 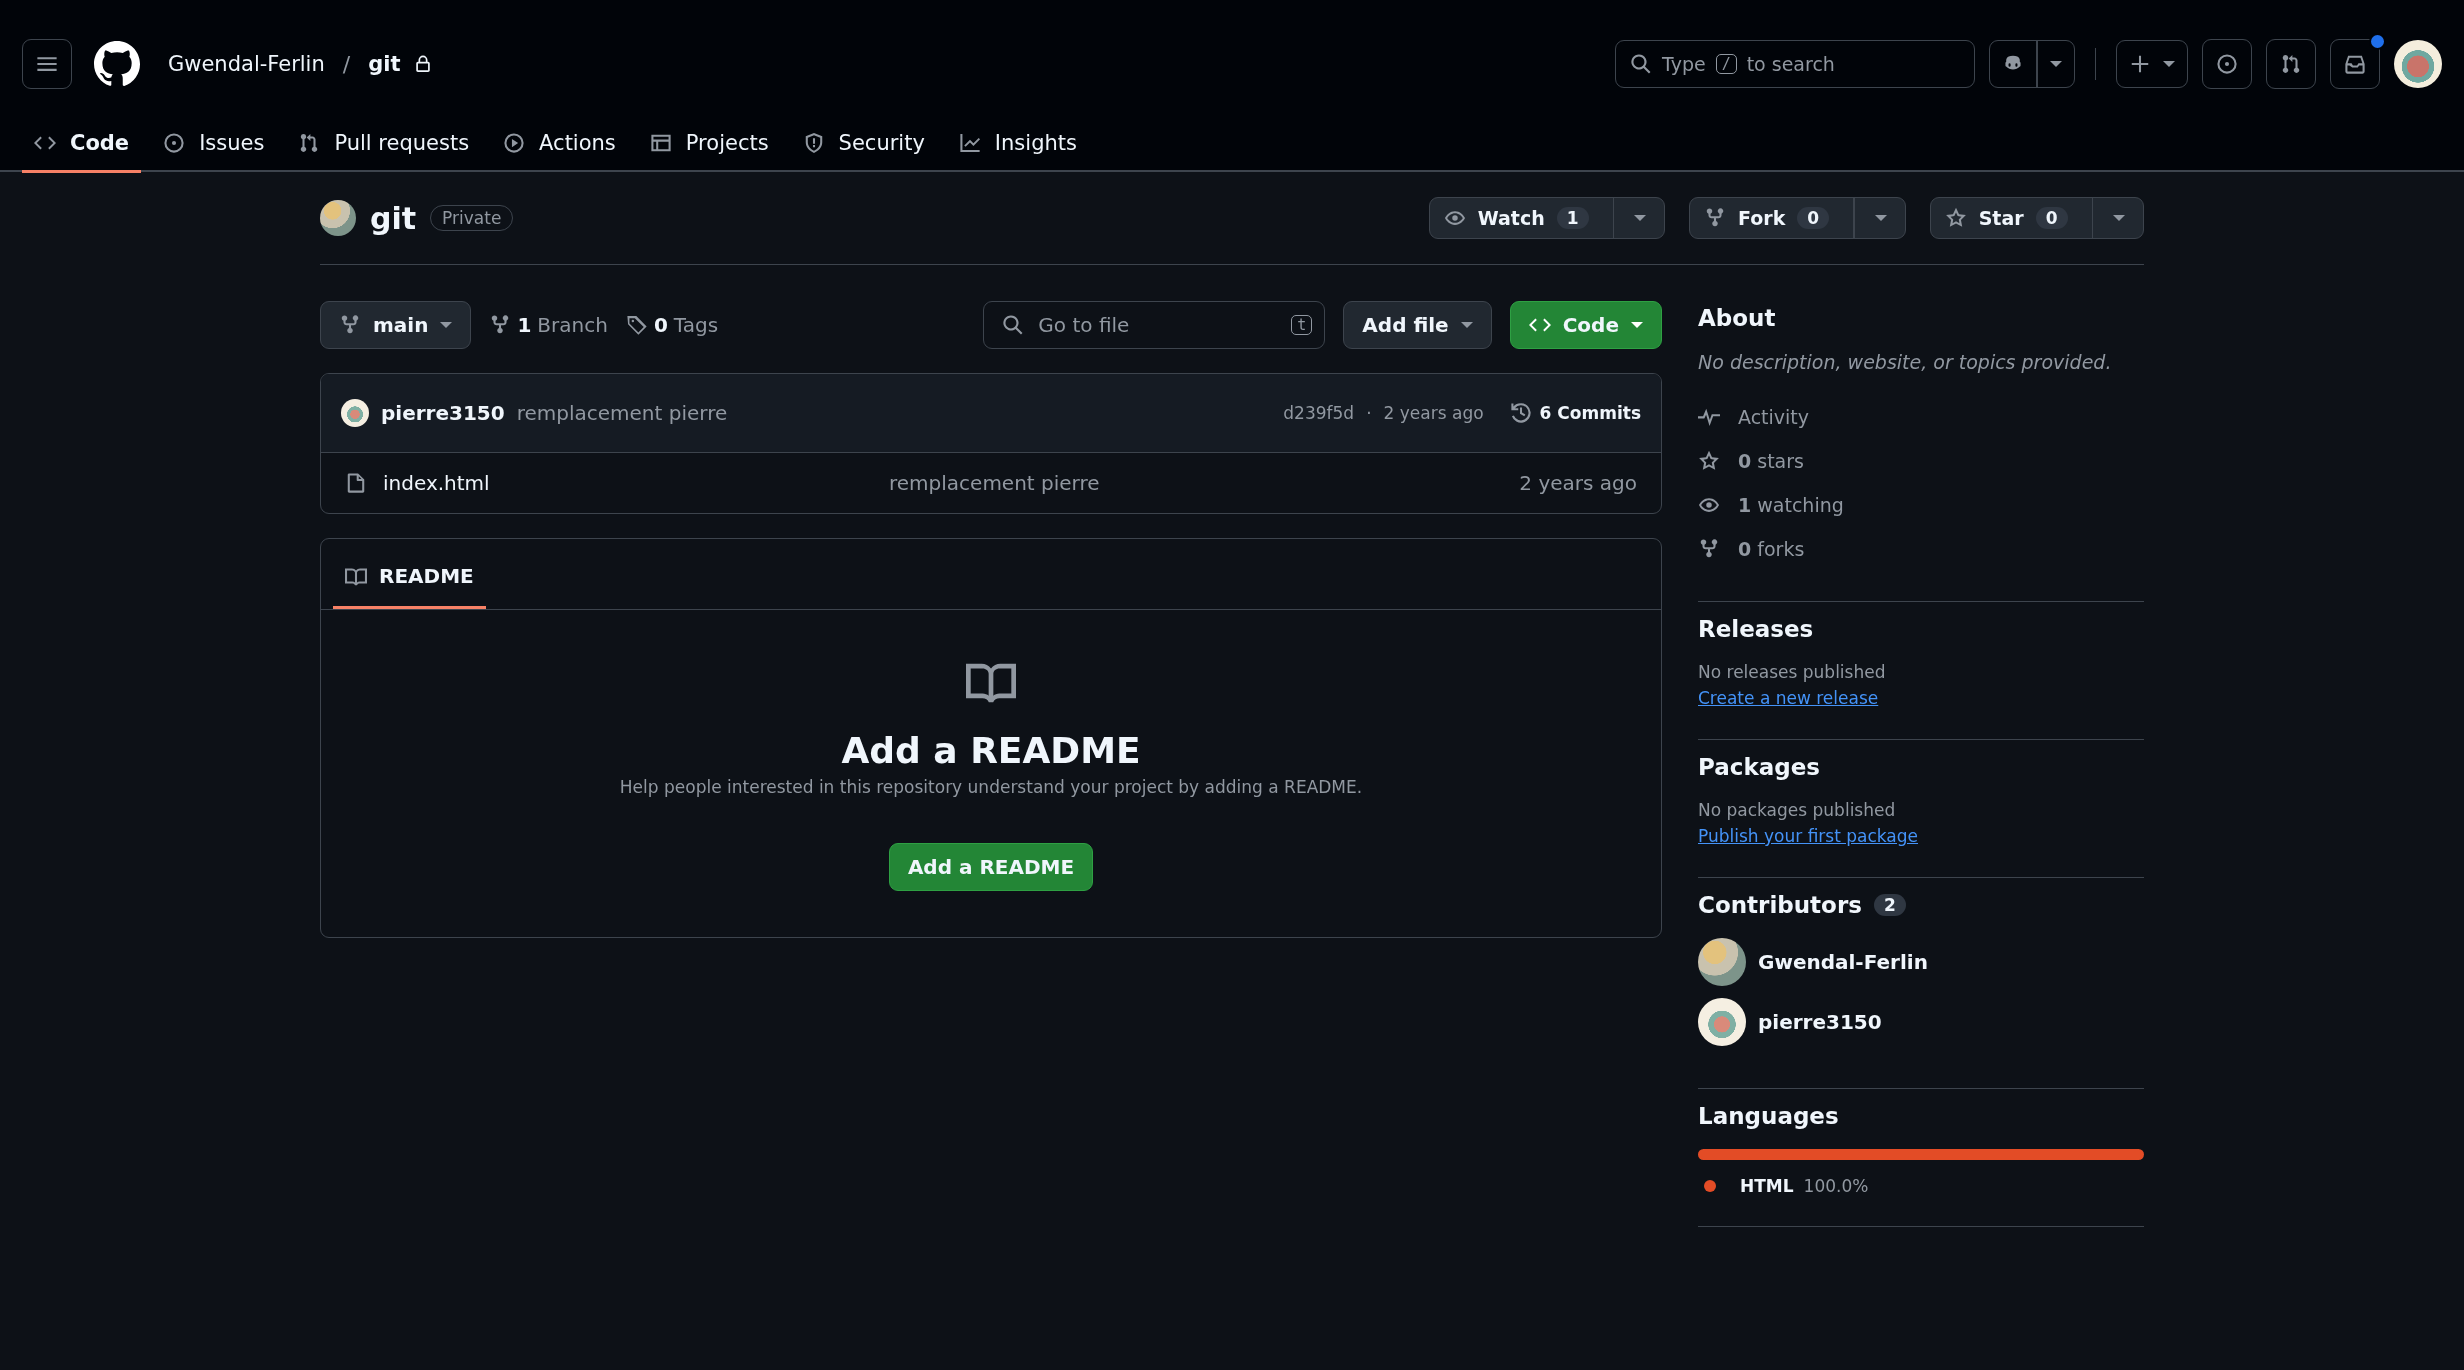 I want to click on releases-heading: Releases, so click(x=1756, y=629).